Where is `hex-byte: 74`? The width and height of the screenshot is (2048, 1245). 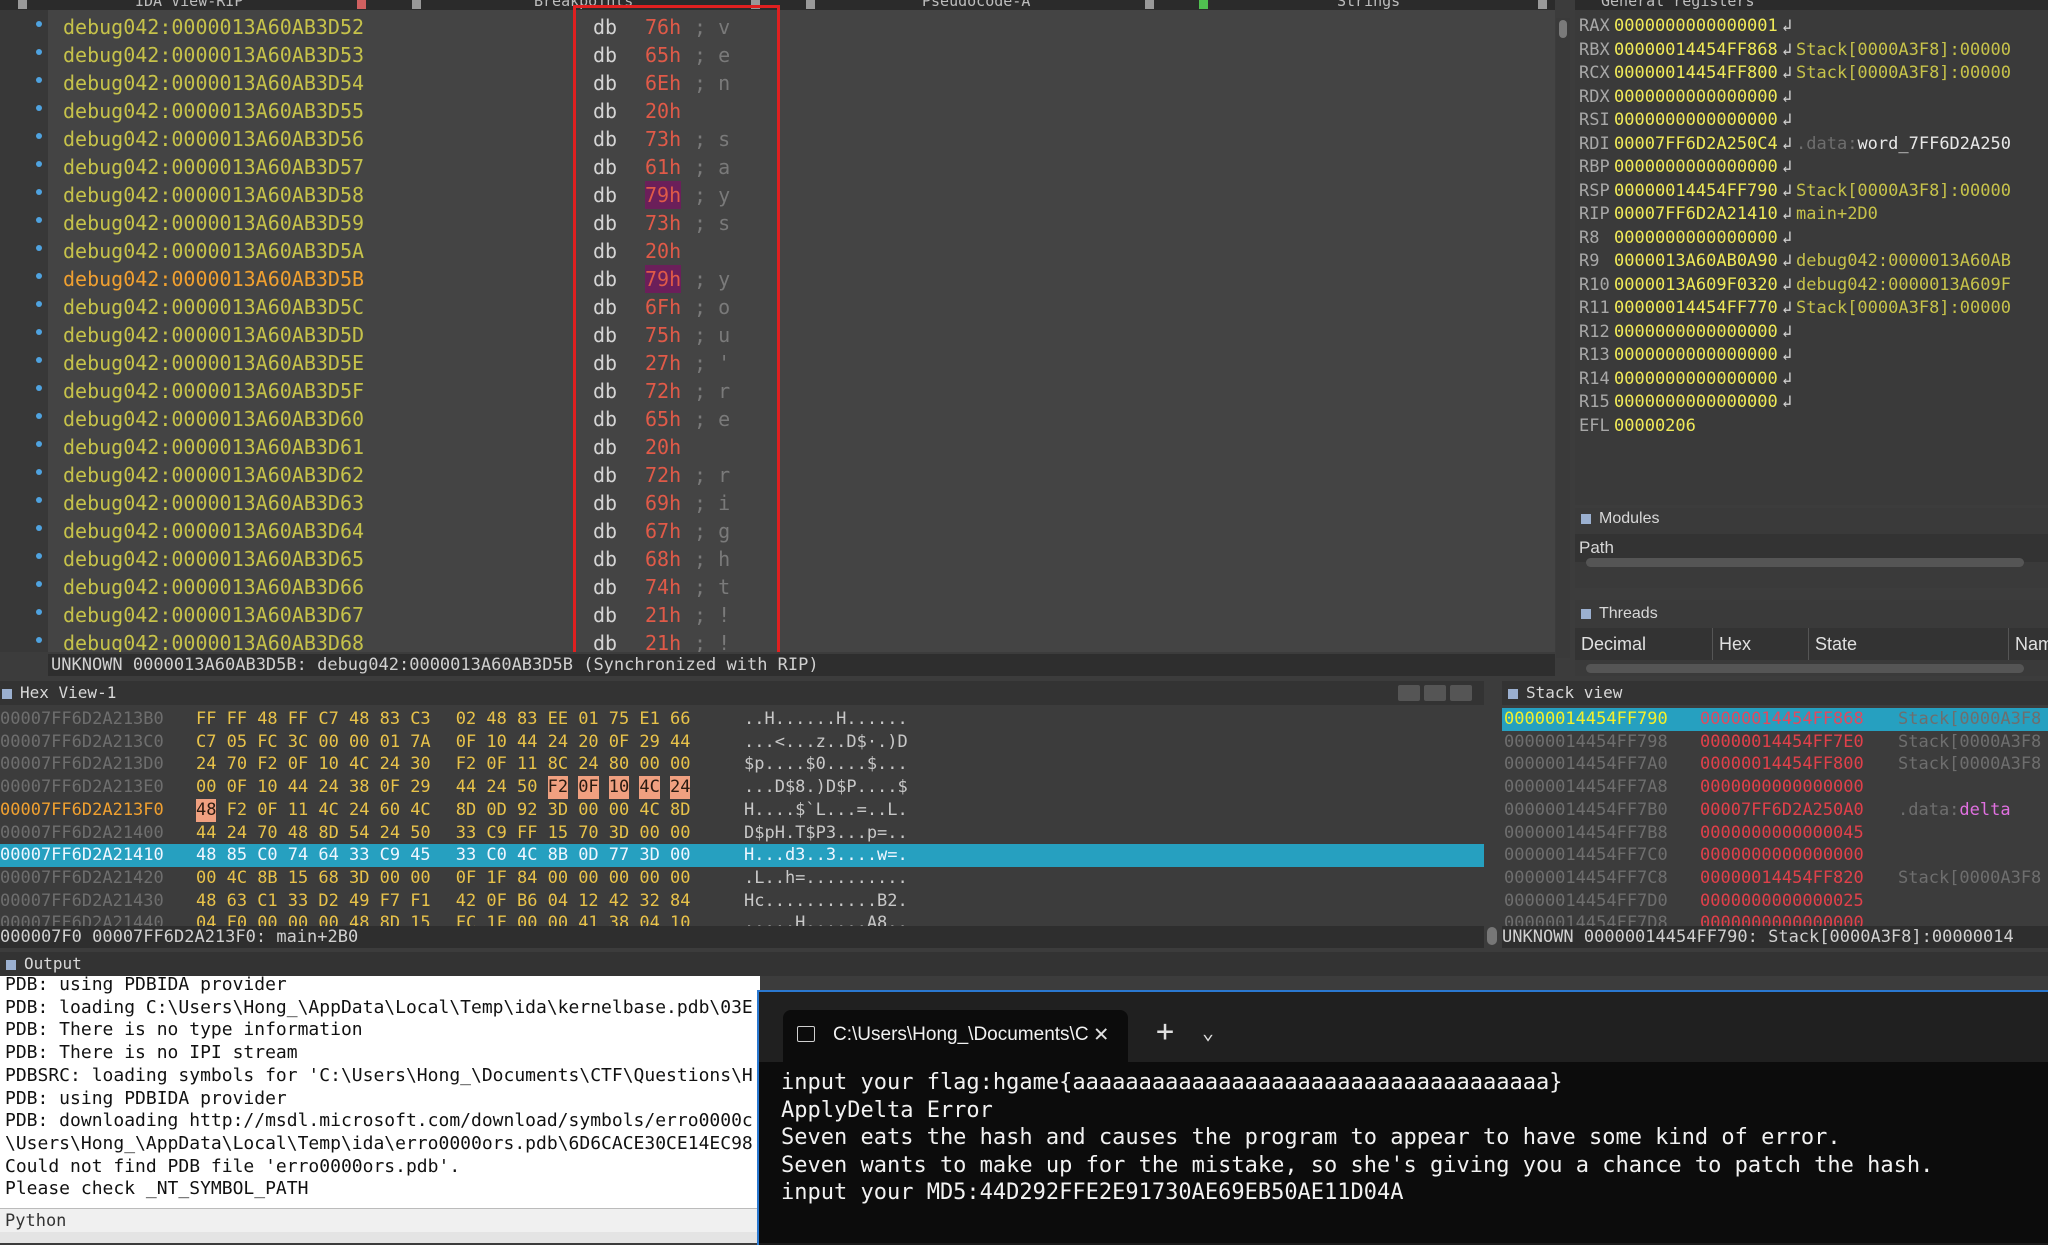
hex-byte: 74 is located at coordinates (298, 855).